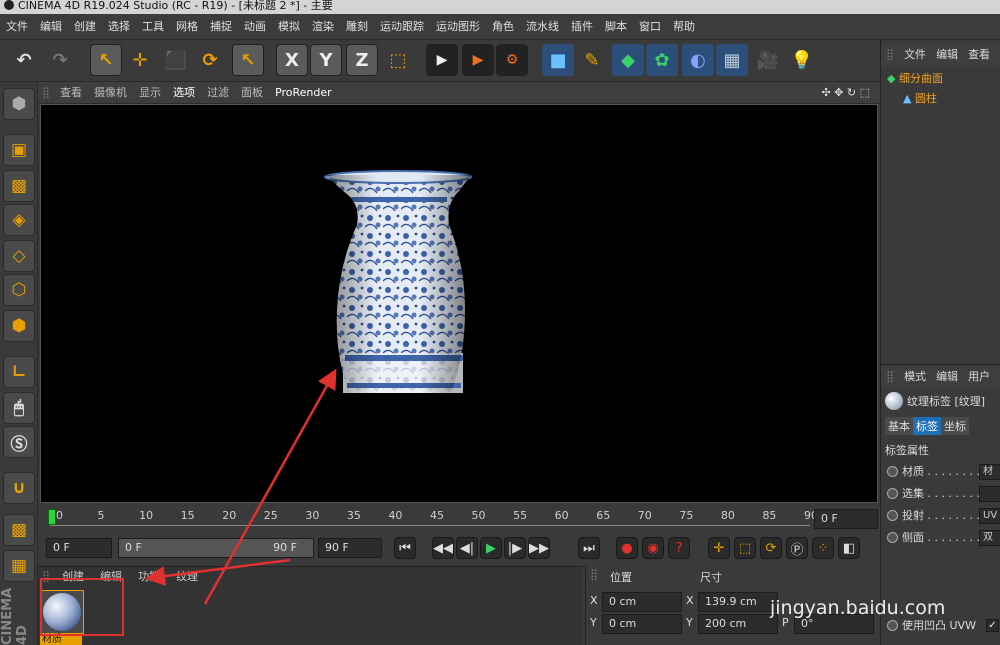 This screenshot has height=645, width=1000. What do you see at coordinates (255, 26) in the screenshot?
I see `menu-animate: 动画` at bounding box center [255, 26].